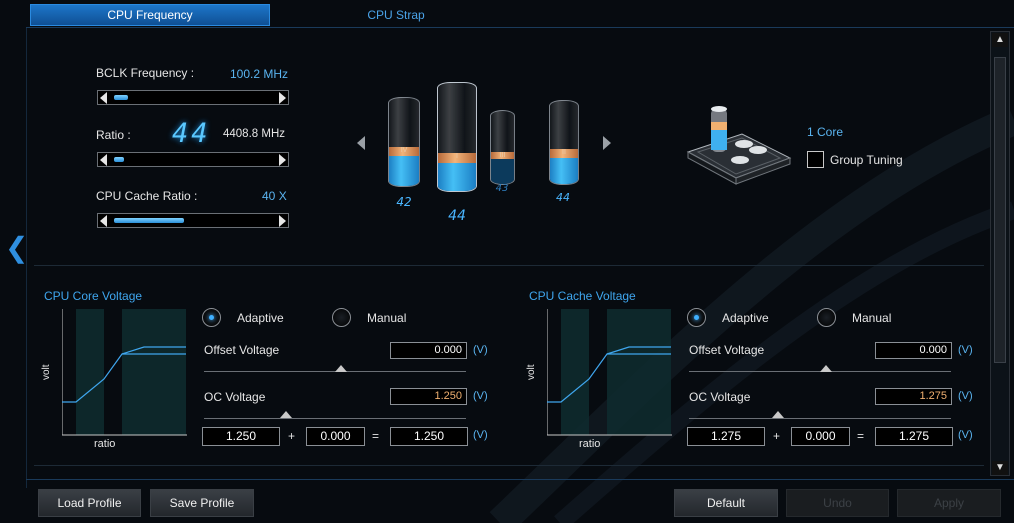  I want to click on bclk-label: BCLK Frequency :, so click(145, 73).